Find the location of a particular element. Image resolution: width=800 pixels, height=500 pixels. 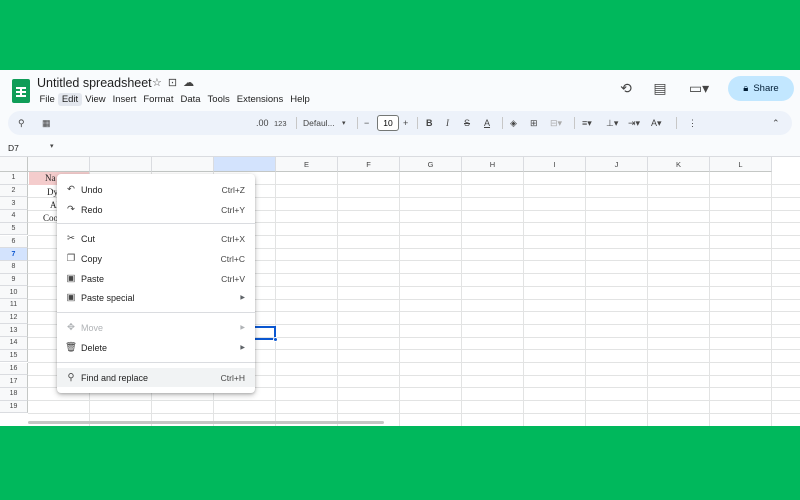

shortcut-label: Ctrl+X is located at coordinates (233, 238).